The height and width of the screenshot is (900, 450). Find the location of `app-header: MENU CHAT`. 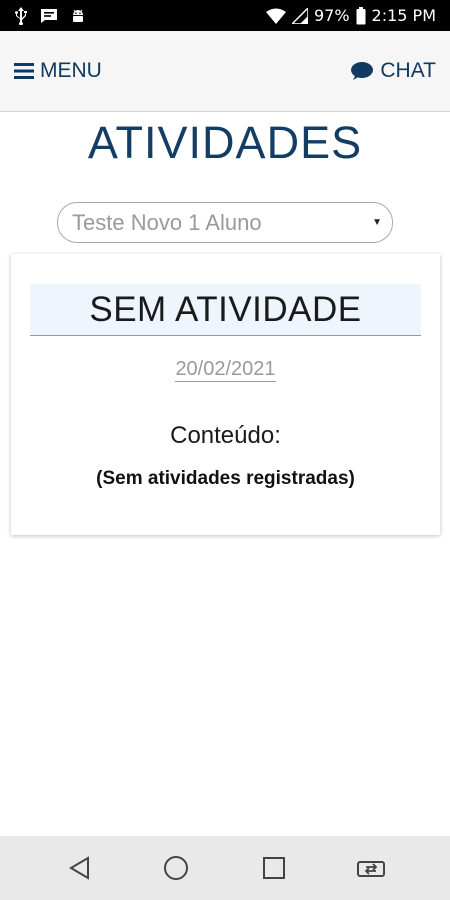

app-header: MENU CHAT is located at coordinates (225, 71).